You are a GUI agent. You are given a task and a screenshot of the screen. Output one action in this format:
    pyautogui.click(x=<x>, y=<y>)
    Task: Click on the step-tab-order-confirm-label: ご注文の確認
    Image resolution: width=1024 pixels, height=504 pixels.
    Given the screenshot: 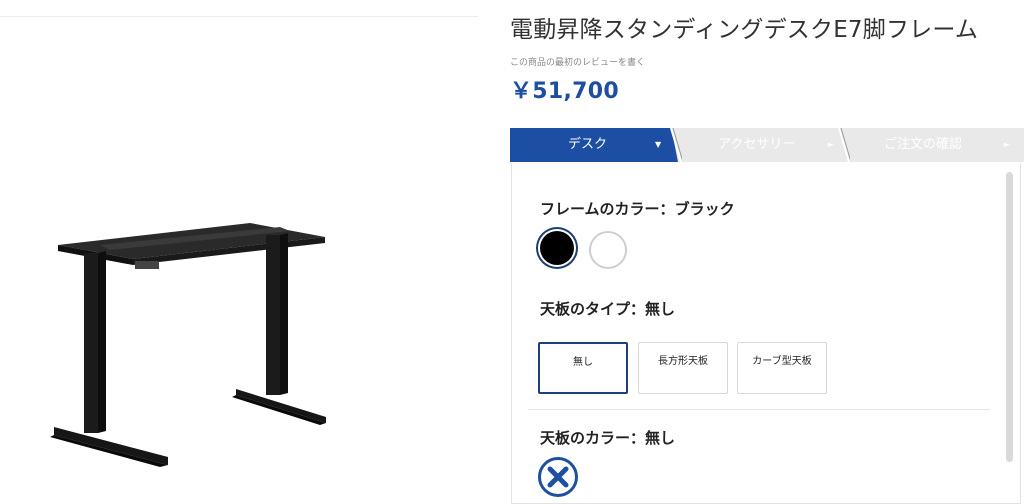 What is the action you would take?
    pyautogui.click(x=923, y=144)
    